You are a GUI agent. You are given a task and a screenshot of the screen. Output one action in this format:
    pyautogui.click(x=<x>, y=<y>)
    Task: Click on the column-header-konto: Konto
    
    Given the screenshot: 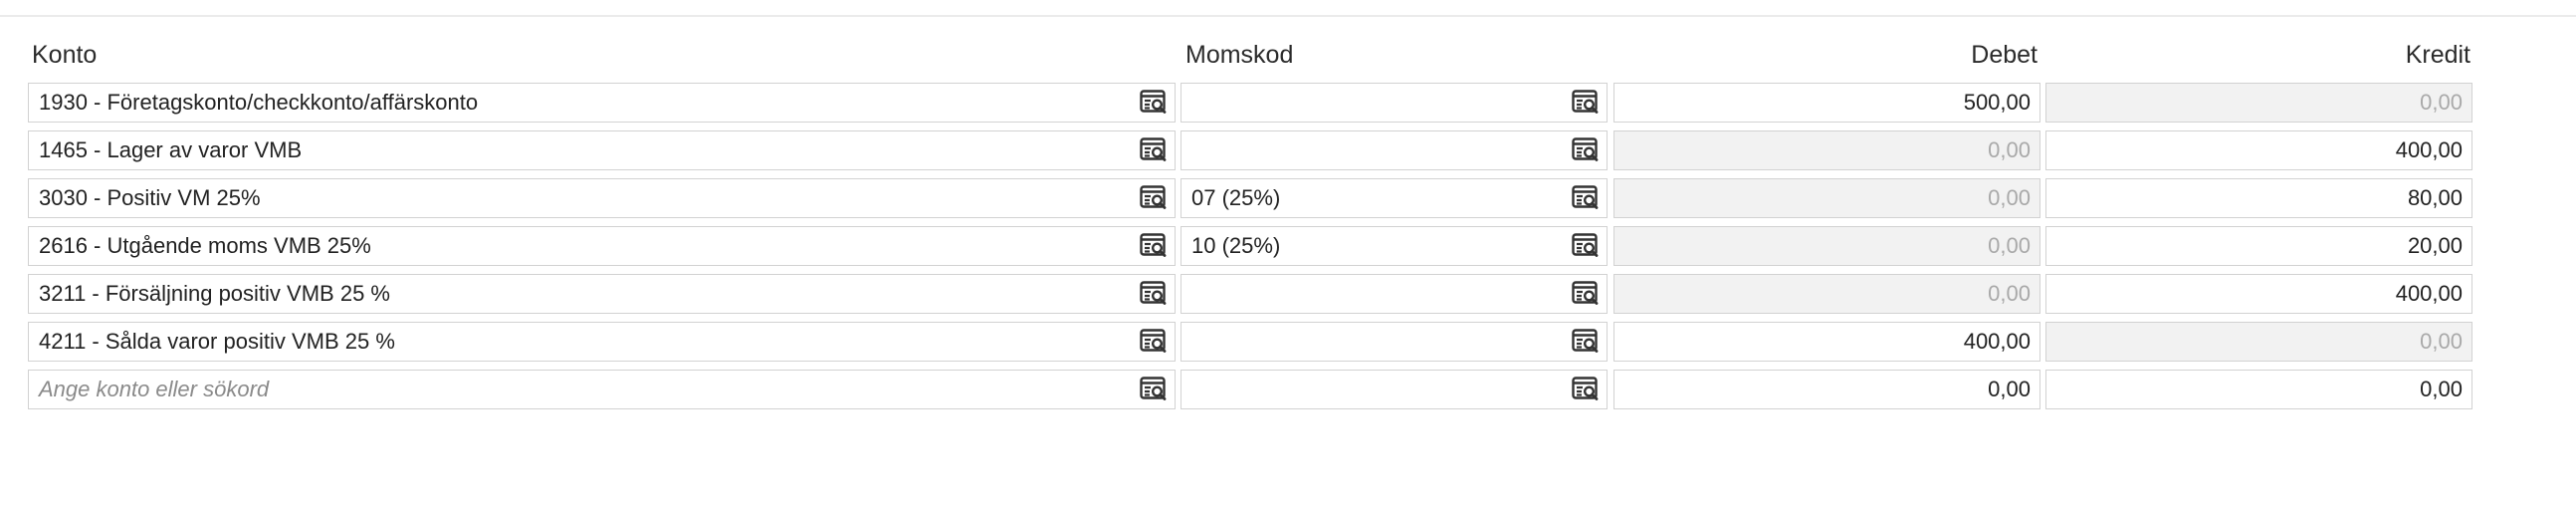 What is the action you would take?
    pyautogui.click(x=65, y=55)
    